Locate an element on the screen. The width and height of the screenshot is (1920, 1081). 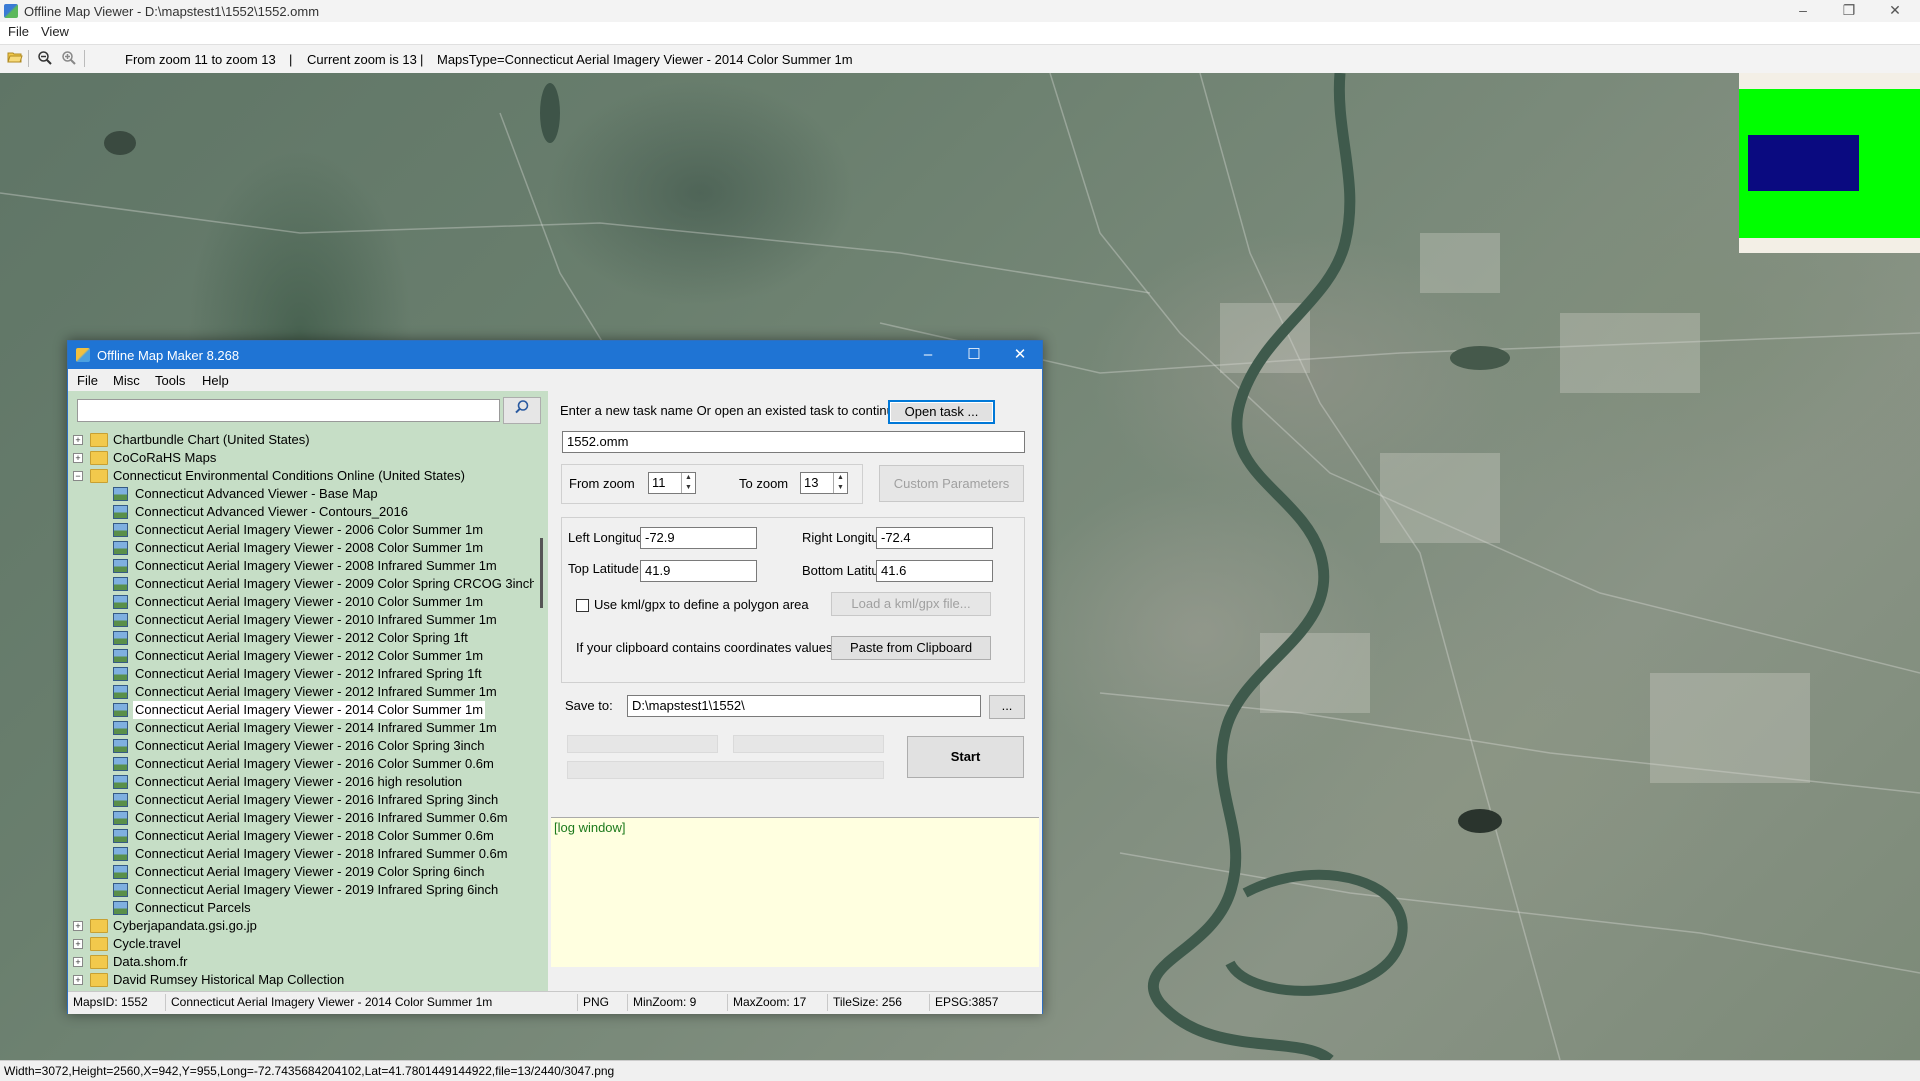
tree-node: Connecticut Parcels is located at coordinates (301, 908).